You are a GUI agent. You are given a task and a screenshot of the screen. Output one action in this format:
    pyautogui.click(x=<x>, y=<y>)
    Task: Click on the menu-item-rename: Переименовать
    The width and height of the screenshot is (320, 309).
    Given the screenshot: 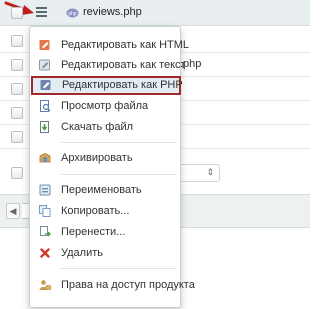 What is the action you would take?
    pyautogui.click(x=106, y=190)
    